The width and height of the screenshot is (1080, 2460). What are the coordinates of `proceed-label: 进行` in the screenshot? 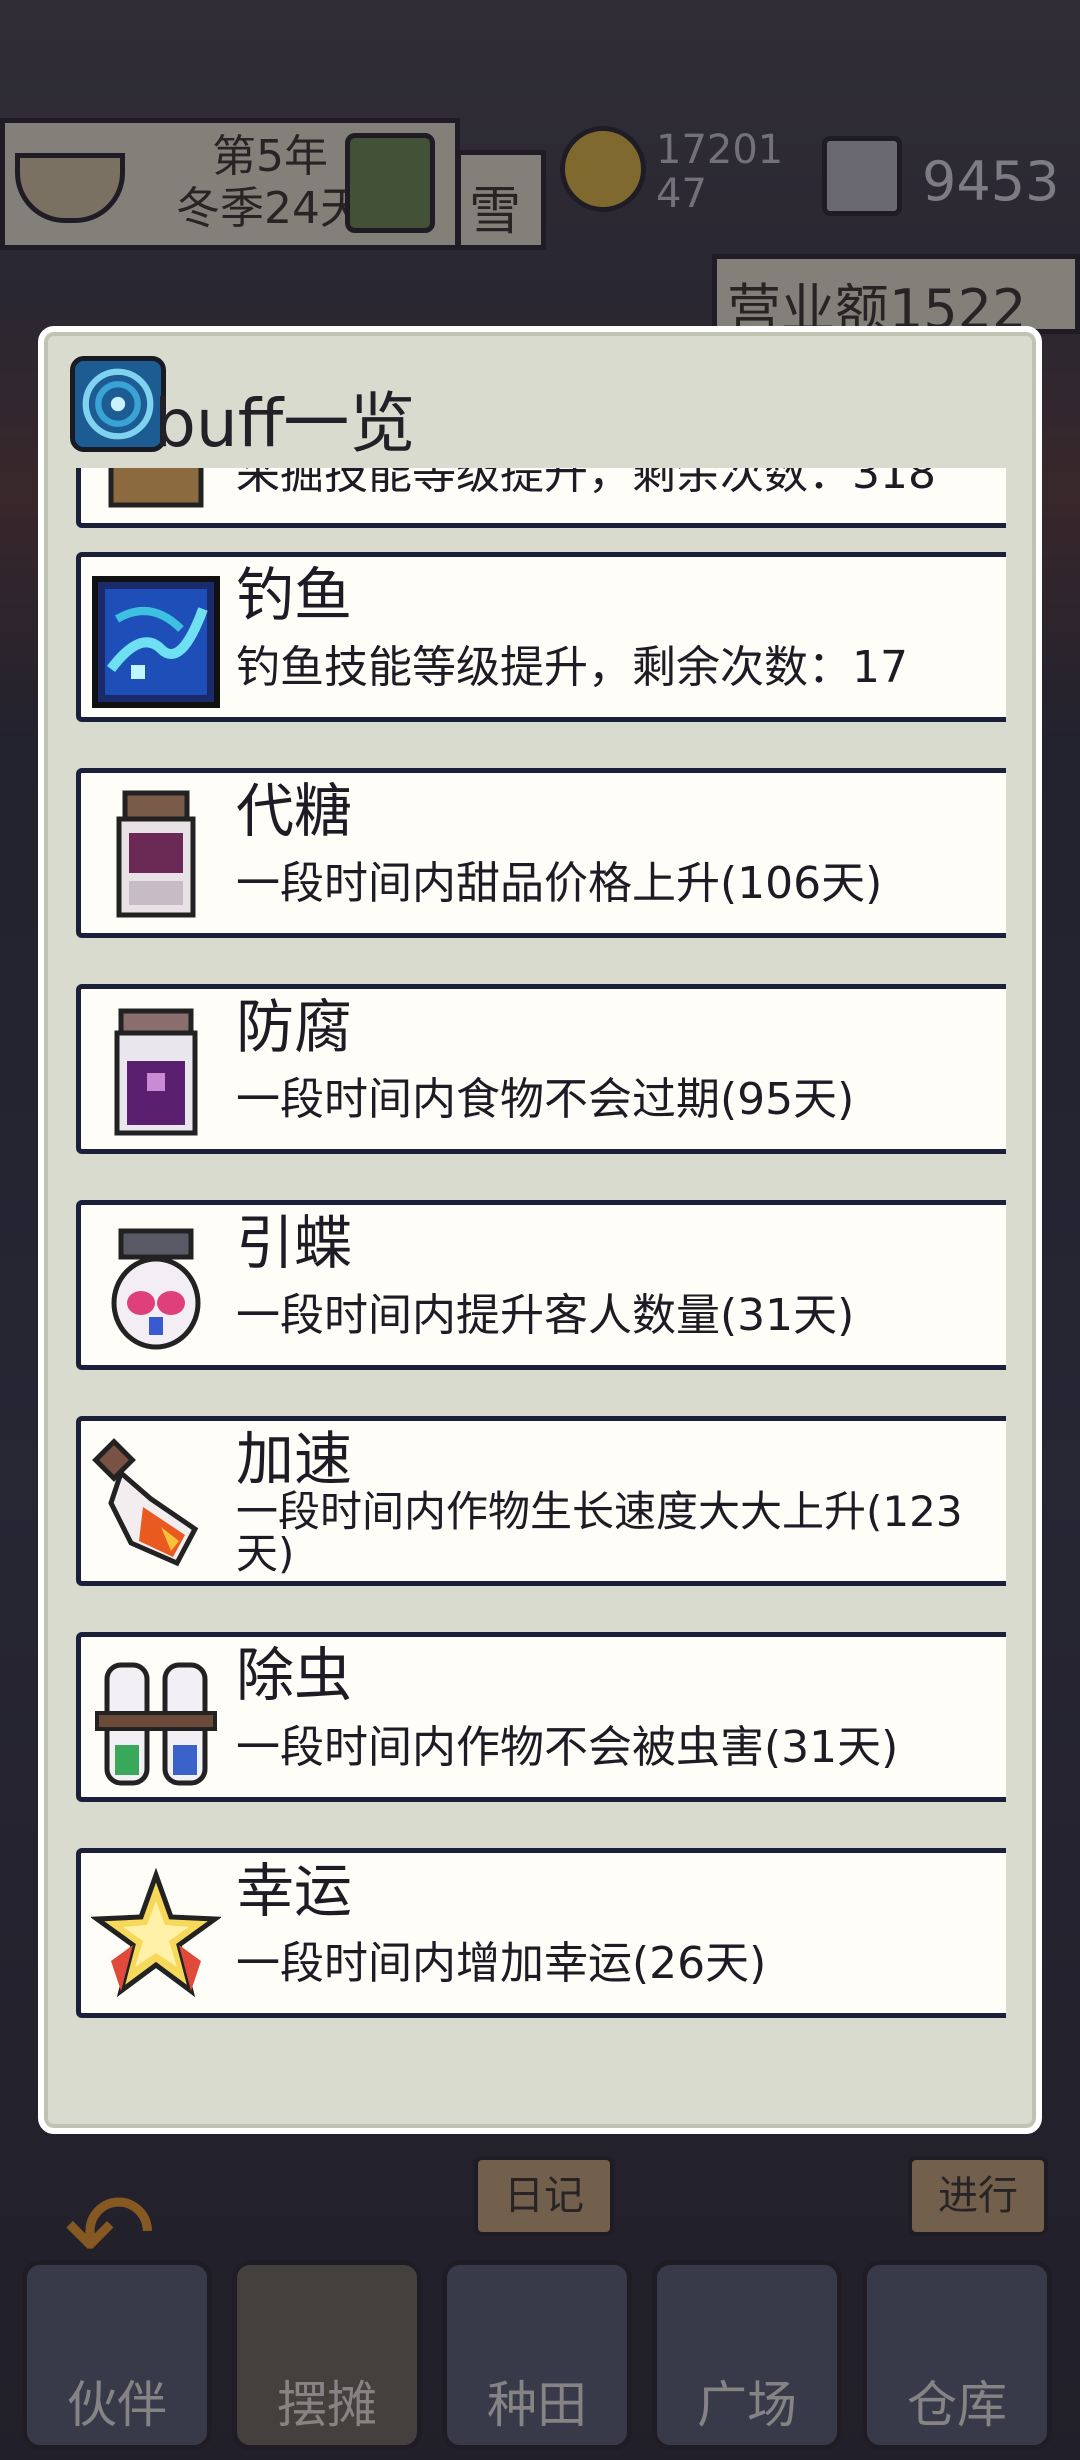 It's located at (978, 2196).